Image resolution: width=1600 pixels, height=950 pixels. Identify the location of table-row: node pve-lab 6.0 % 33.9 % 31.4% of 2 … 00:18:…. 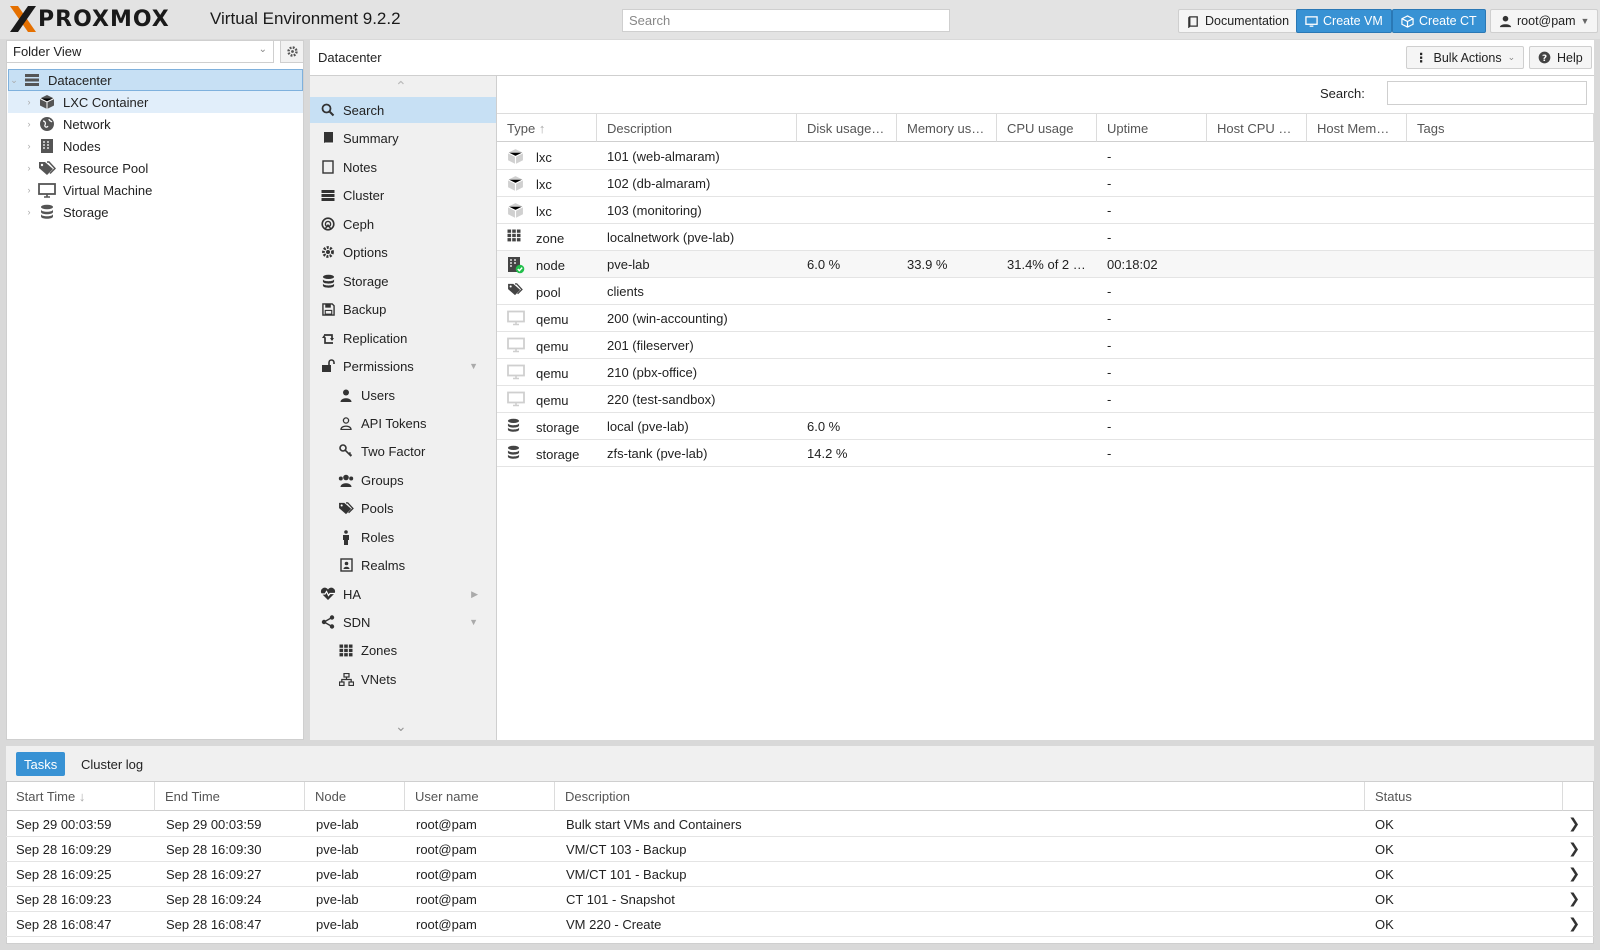
(1045, 264).